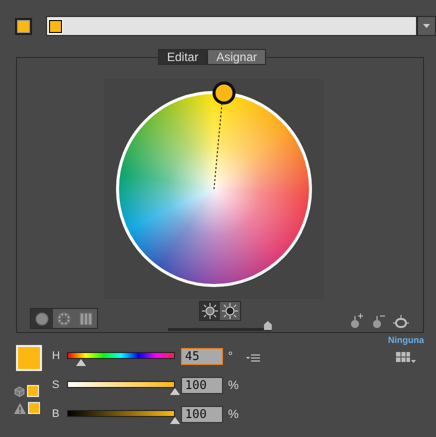  What do you see at coordinates (56, 356) in the screenshot?
I see `slider-label: H` at bounding box center [56, 356].